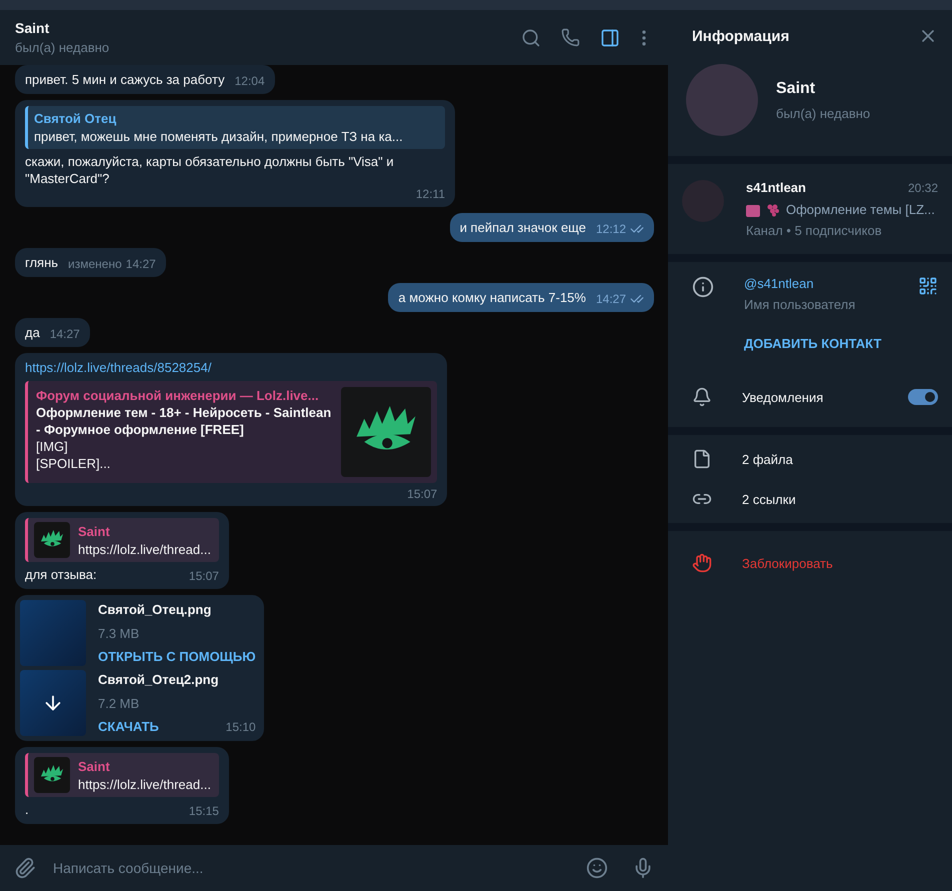  What do you see at coordinates (231, 368) in the screenshot?
I see `message-link: https://lolz.live/threads/8528254/` at bounding box center [231, 368].